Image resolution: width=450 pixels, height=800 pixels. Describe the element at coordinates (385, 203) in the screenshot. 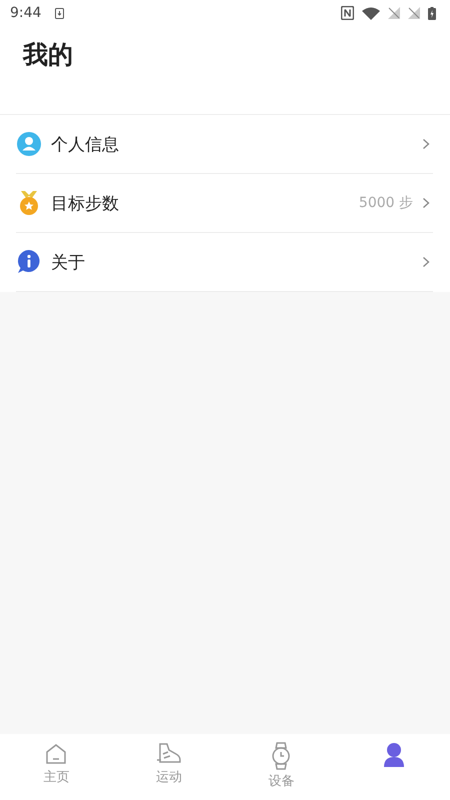

I see `menu-value: 5000 步` at that location.